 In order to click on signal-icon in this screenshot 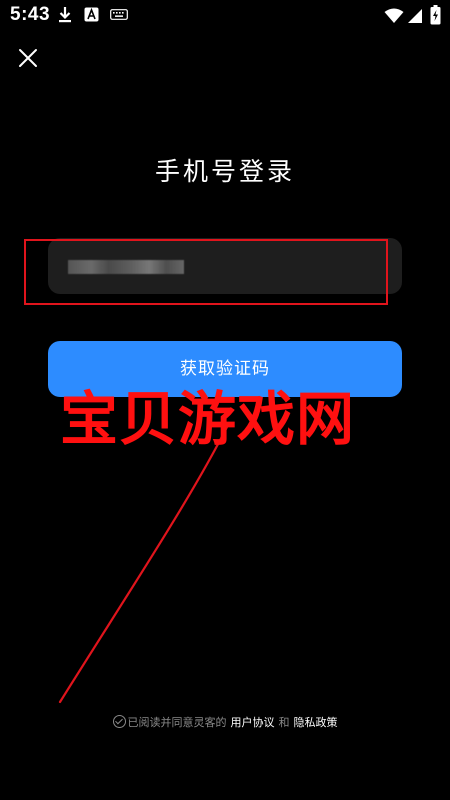, I will do `click(415, 16)`.